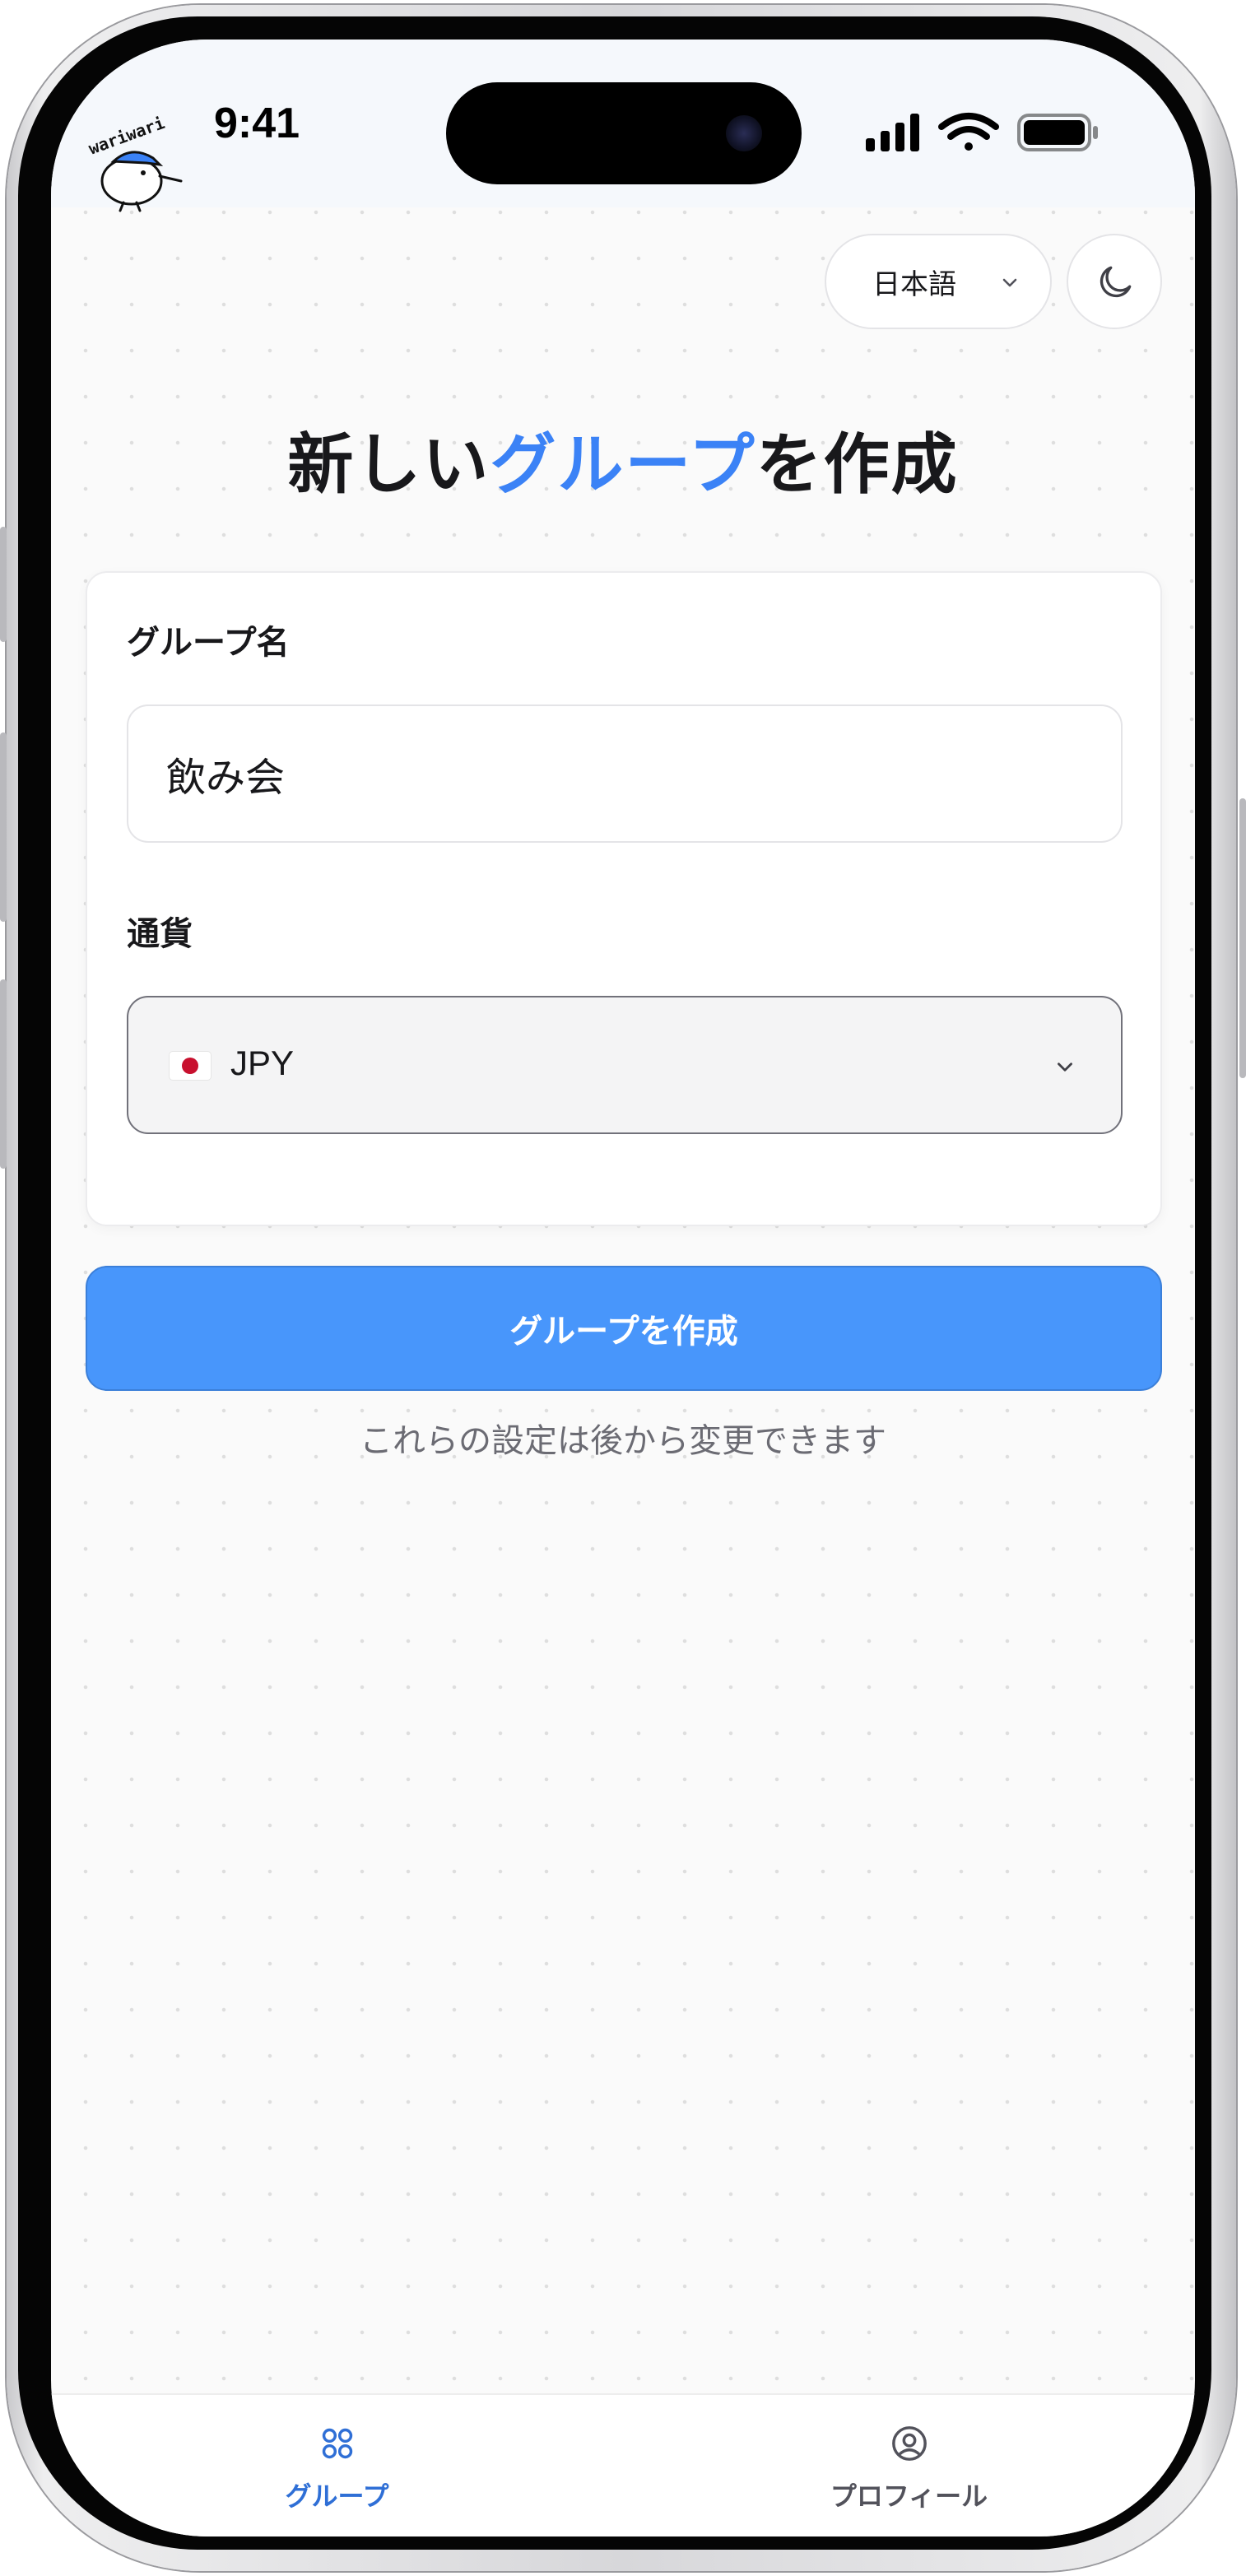 The image size is (1246, 2576). I want to click on theme-toggle-button, so click(1114, 281).